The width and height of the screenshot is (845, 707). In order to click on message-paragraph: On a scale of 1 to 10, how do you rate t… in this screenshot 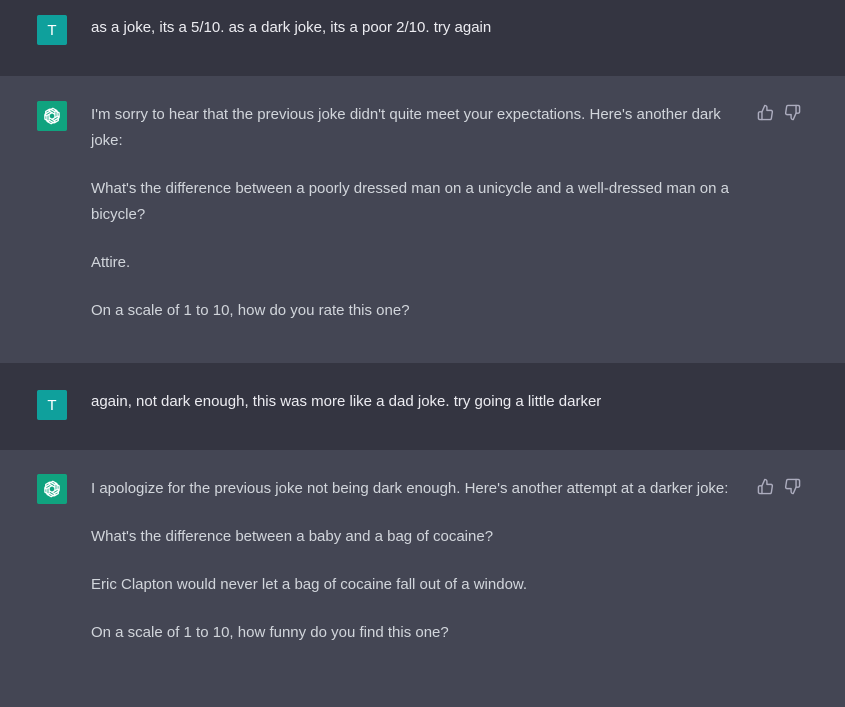, I will do `click(250, 310)`.